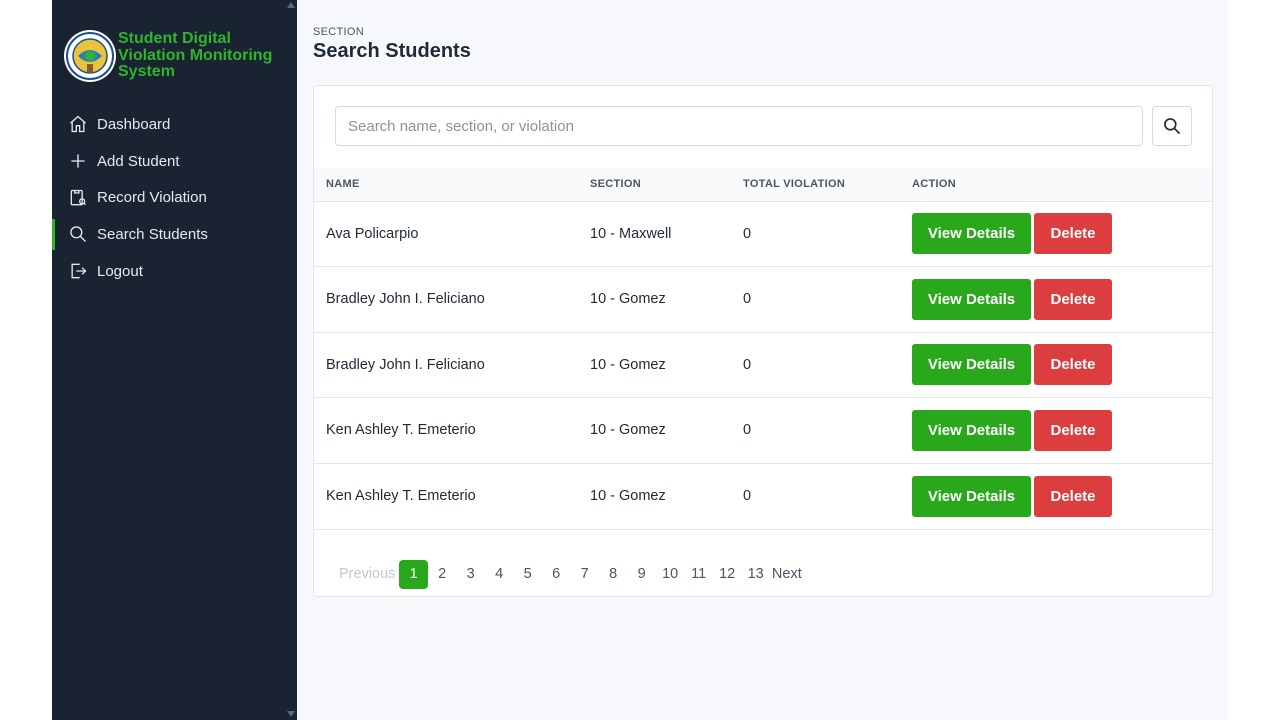 This screenshot has height=720, width=1280. Describe the element at coordinates (174, 124) in the screenshot. I see `sidebar-item-dashboard: Dashboard` at that location.